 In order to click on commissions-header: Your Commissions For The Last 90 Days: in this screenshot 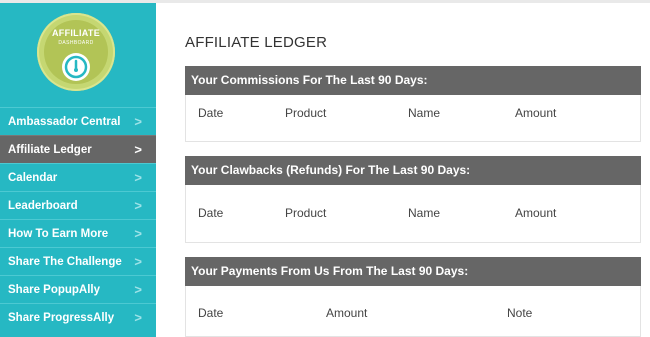, I will do `click(413, 80)`.